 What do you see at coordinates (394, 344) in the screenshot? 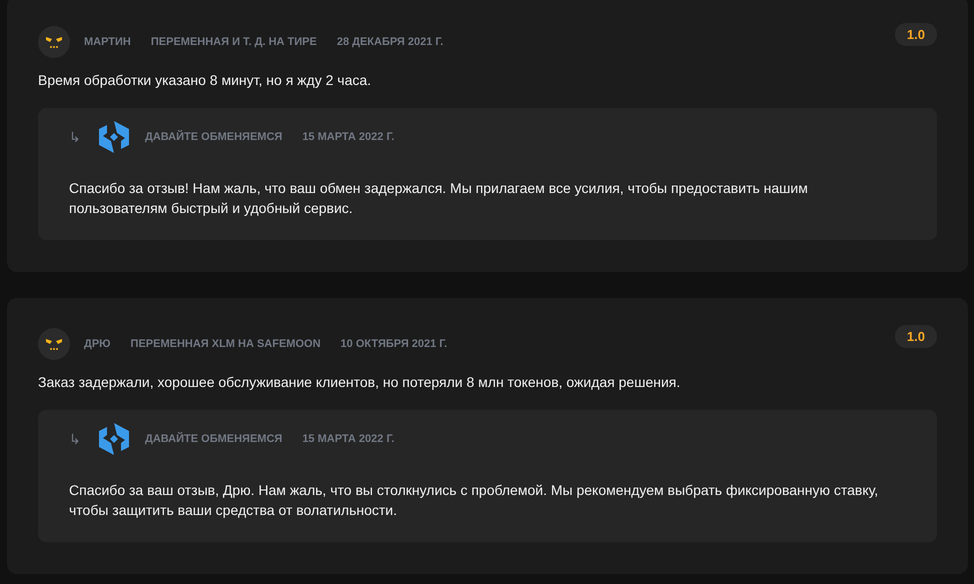
I see `review-date: 10 ОКТЯБРЯ 2021 Г.` at bounding box center [394, 344].